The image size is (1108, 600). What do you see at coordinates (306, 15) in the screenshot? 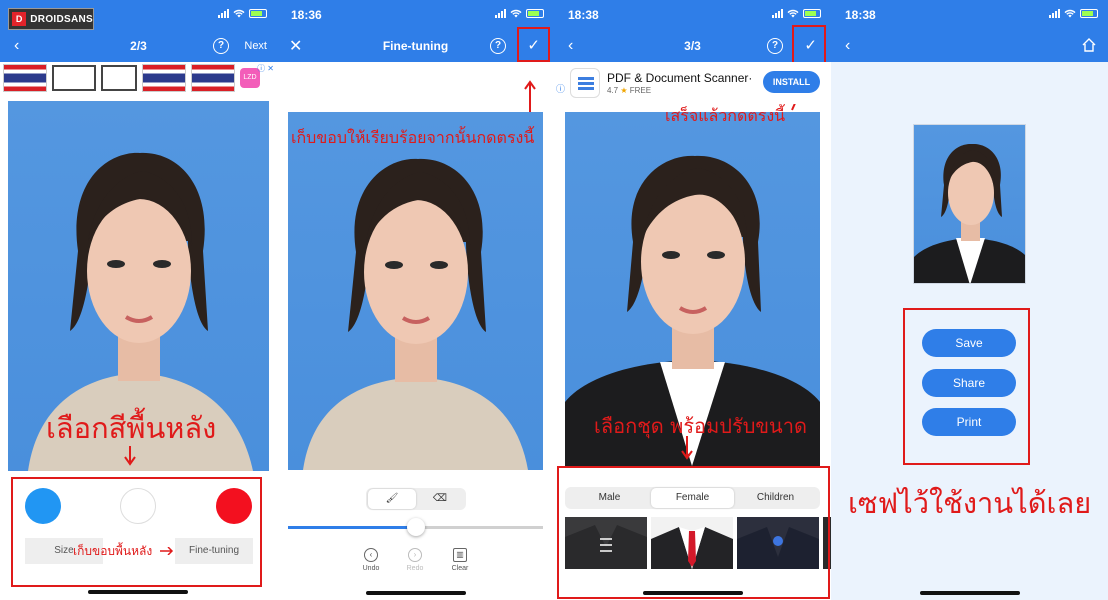
I see `status-time: 18:36` at bounding box center [306, 15].